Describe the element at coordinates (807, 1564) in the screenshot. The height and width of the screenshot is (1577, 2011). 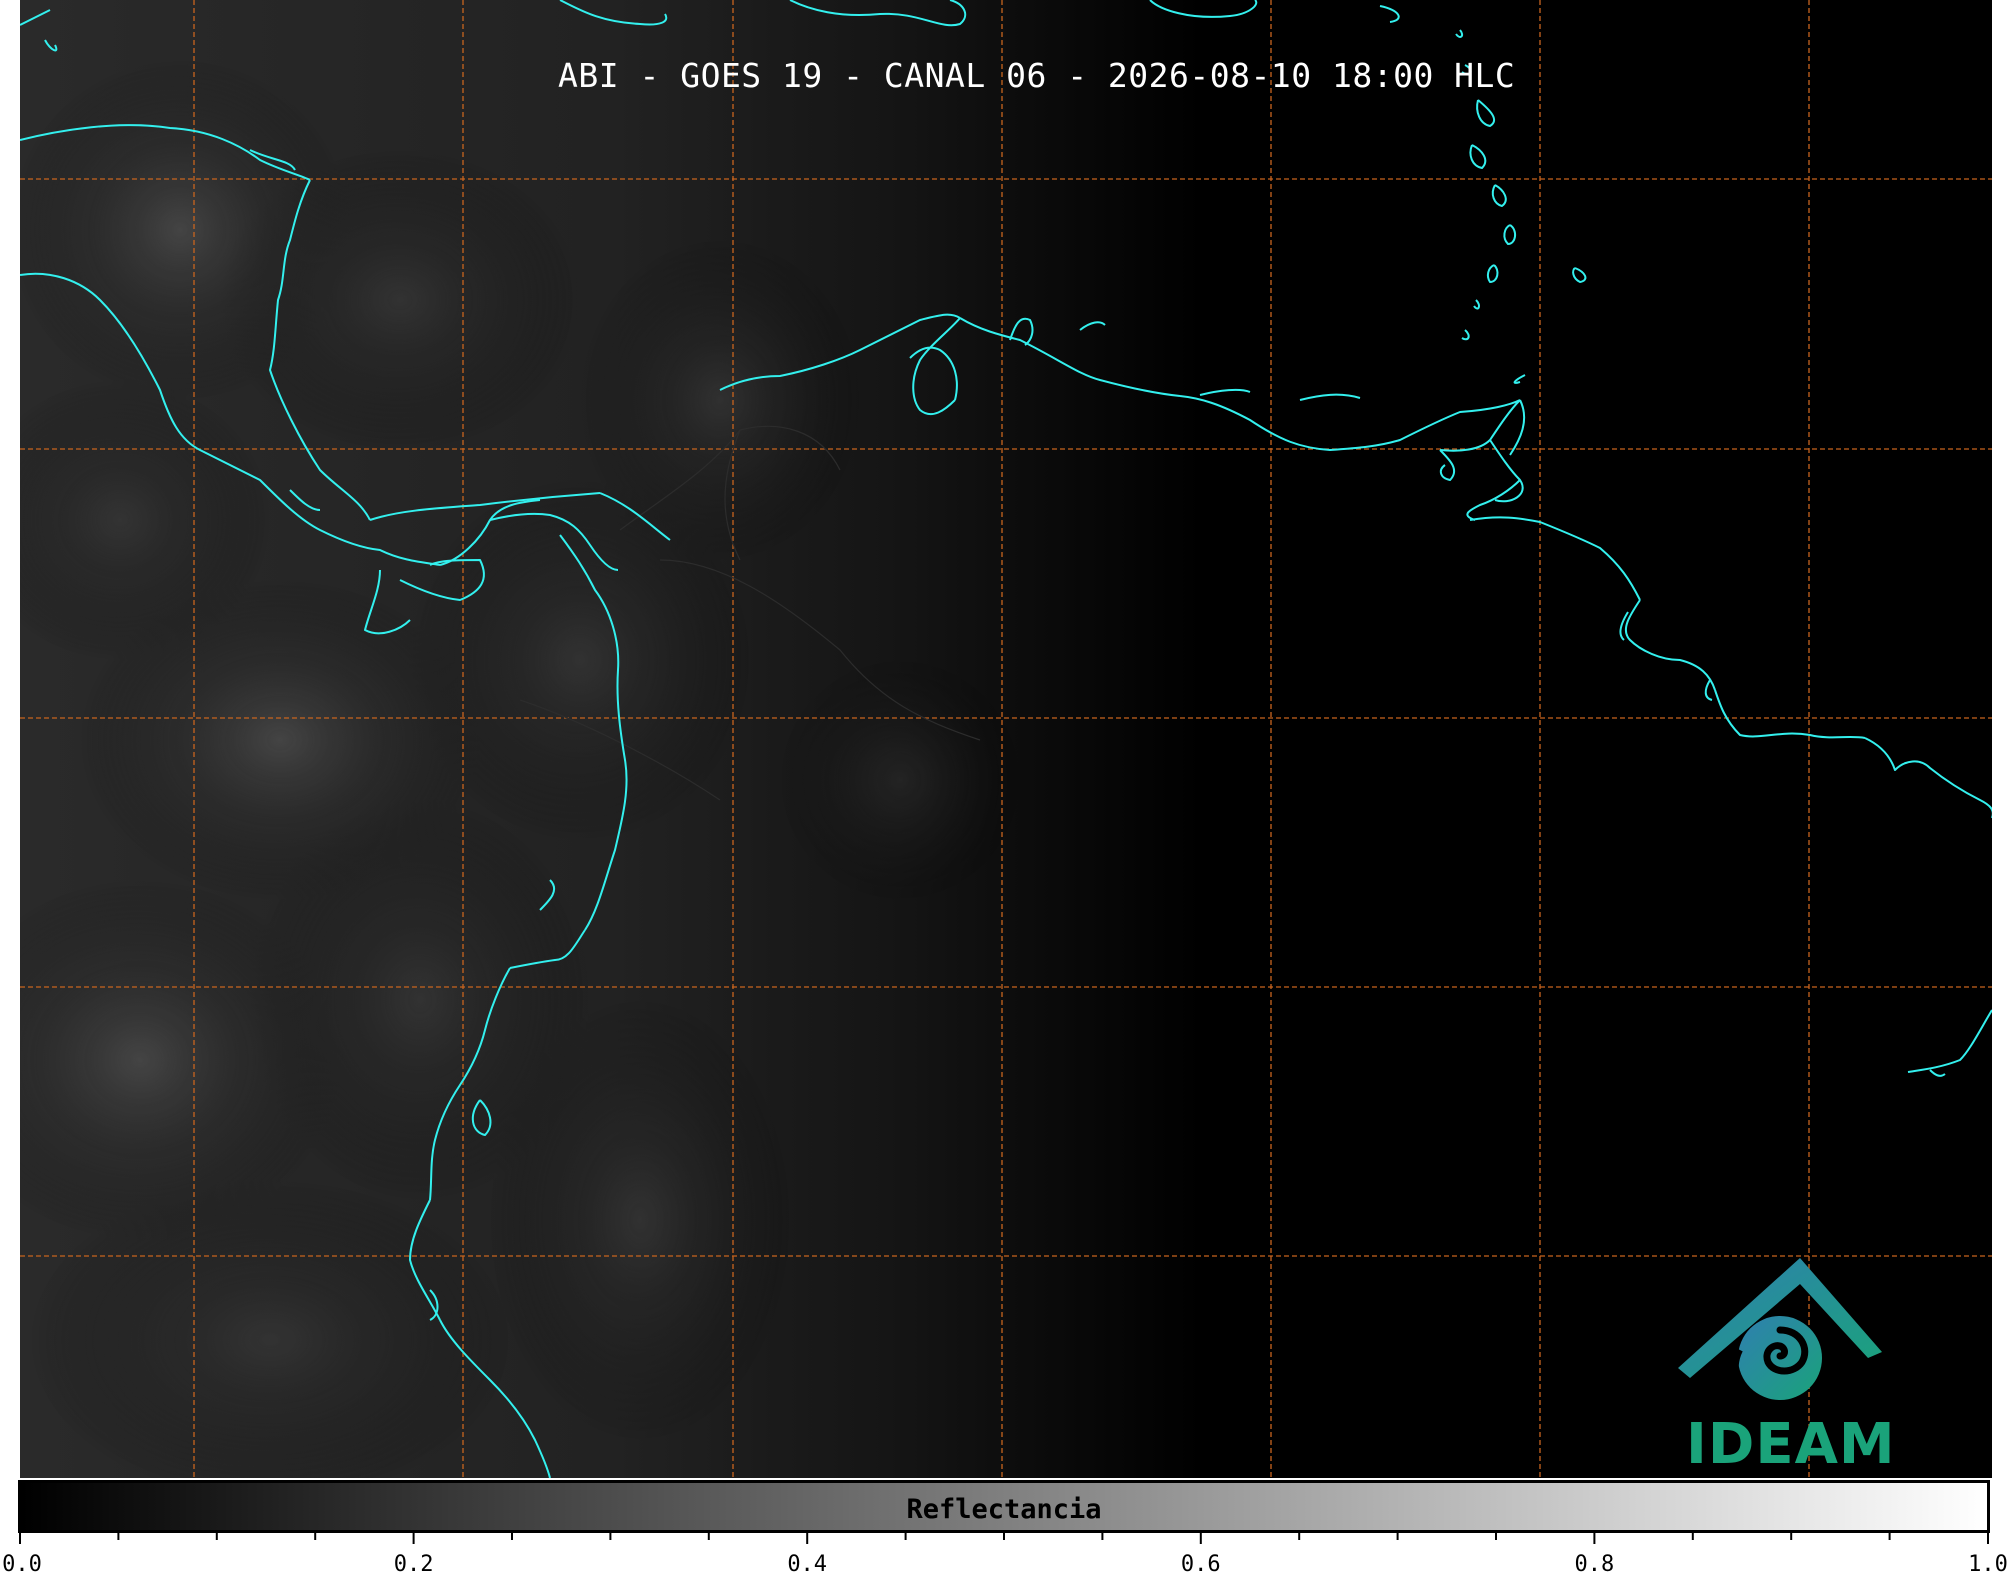
I see `colorbar-tick-label: 0.4` at that location.